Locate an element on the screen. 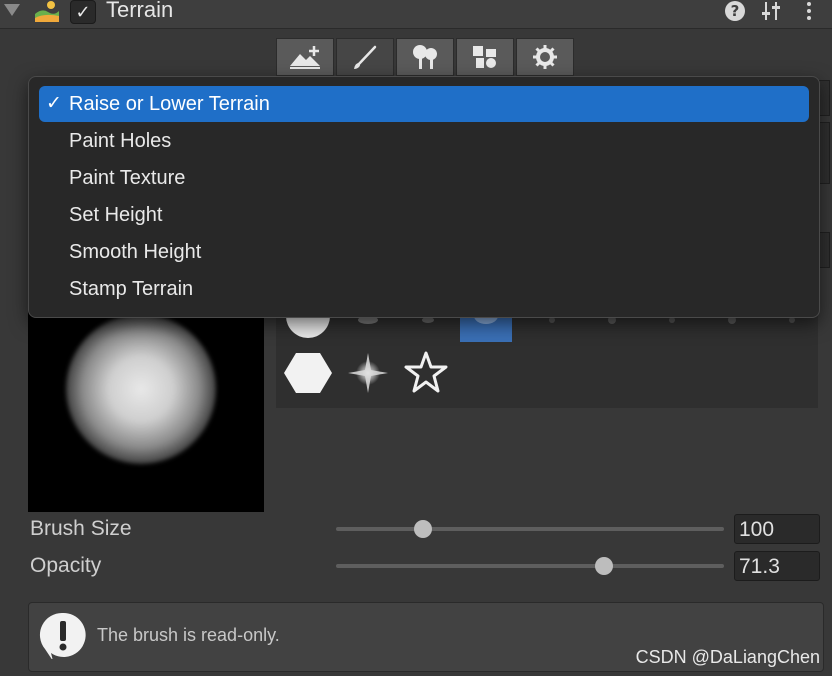 The width and height of the screenshot is (832, 676). help-icon: ? is located at coordinates (735, 11).